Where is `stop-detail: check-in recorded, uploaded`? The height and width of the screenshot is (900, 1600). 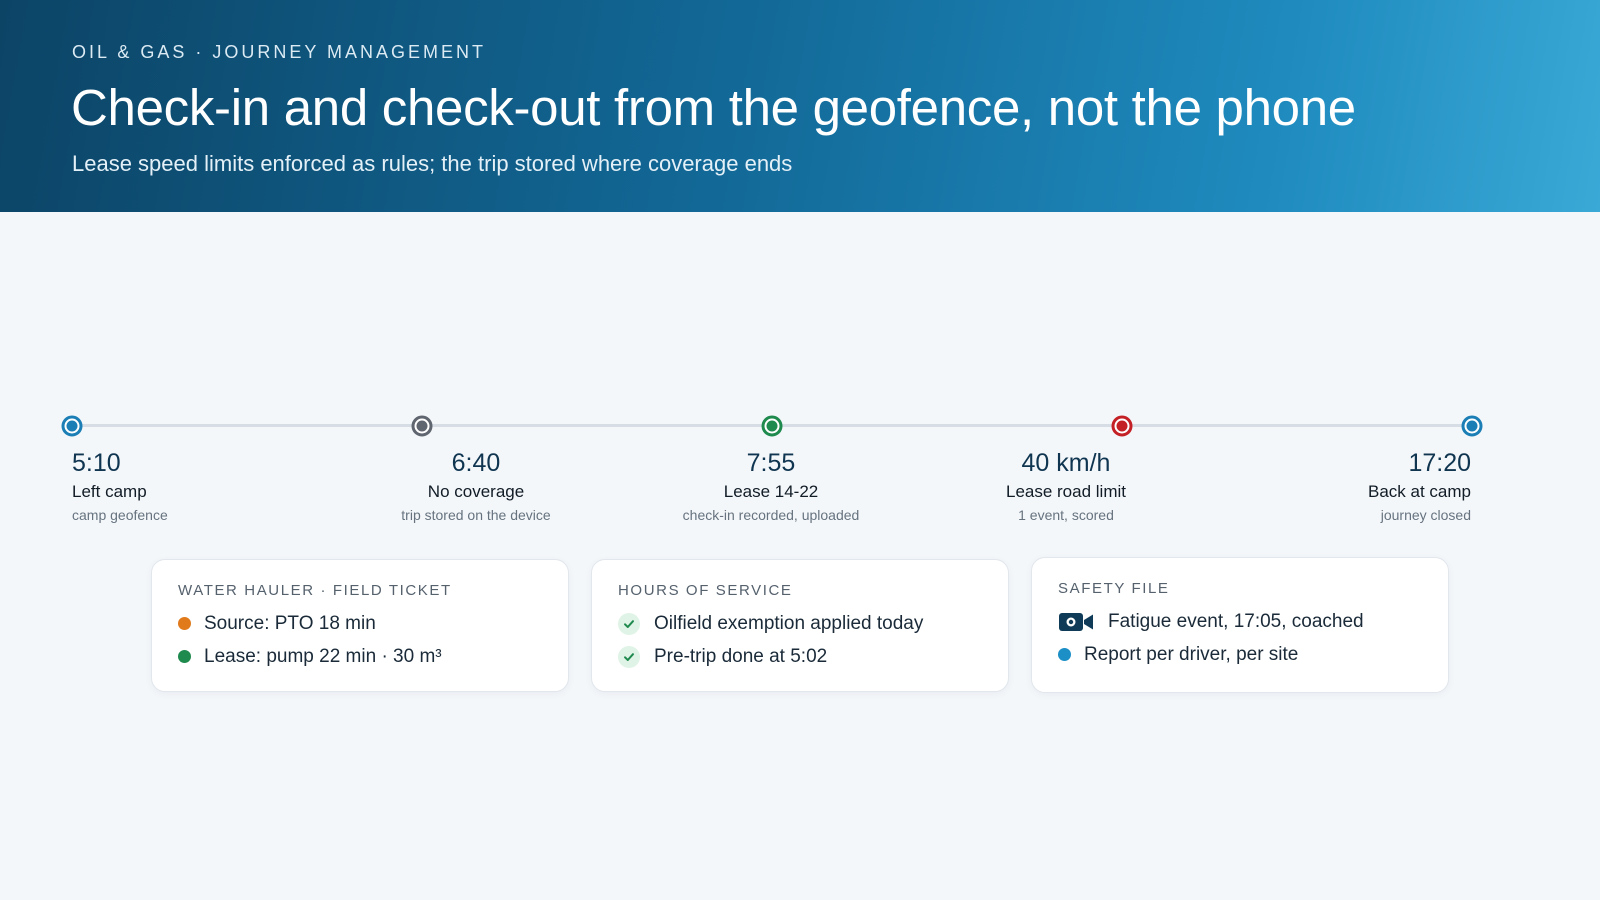
stop-detail: check-in recorded, uploaded is located at coordinates (771, 515).